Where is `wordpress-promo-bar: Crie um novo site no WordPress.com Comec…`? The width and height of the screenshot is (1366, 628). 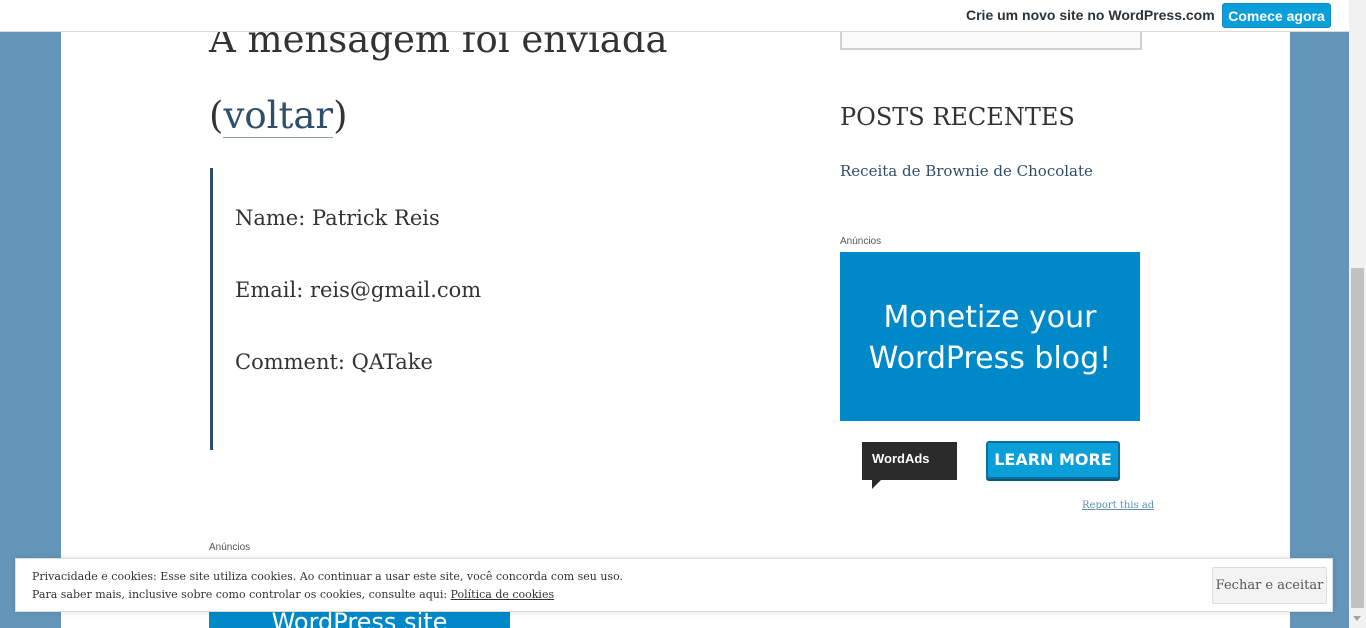
wordpress-promo-bar: Crie um novo site no WordPress.com Comec… is located at coordinates (674, 16).